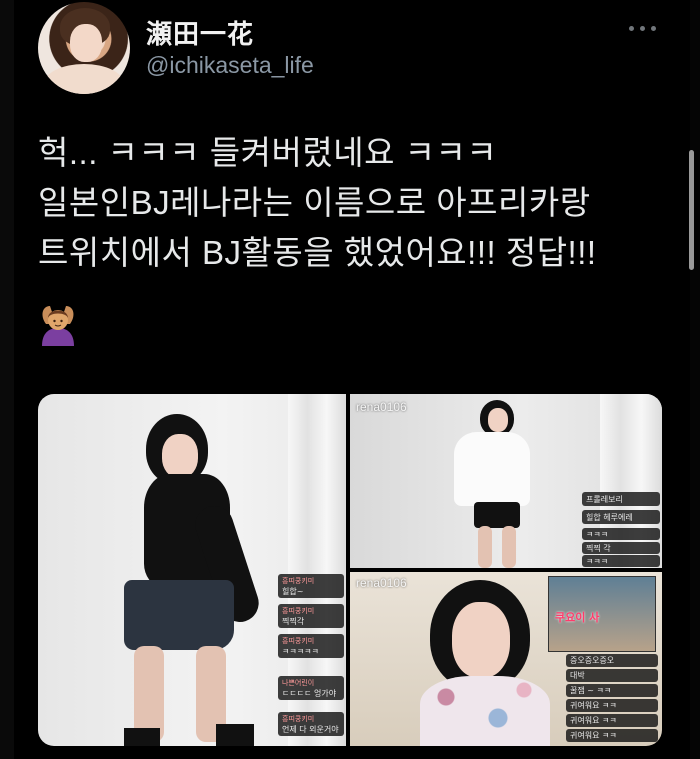 The width and height of the screenshot is (700, 759). I want to click on chat-text: ㅋㅋㅋㅋㅋ, so click(300, 651).